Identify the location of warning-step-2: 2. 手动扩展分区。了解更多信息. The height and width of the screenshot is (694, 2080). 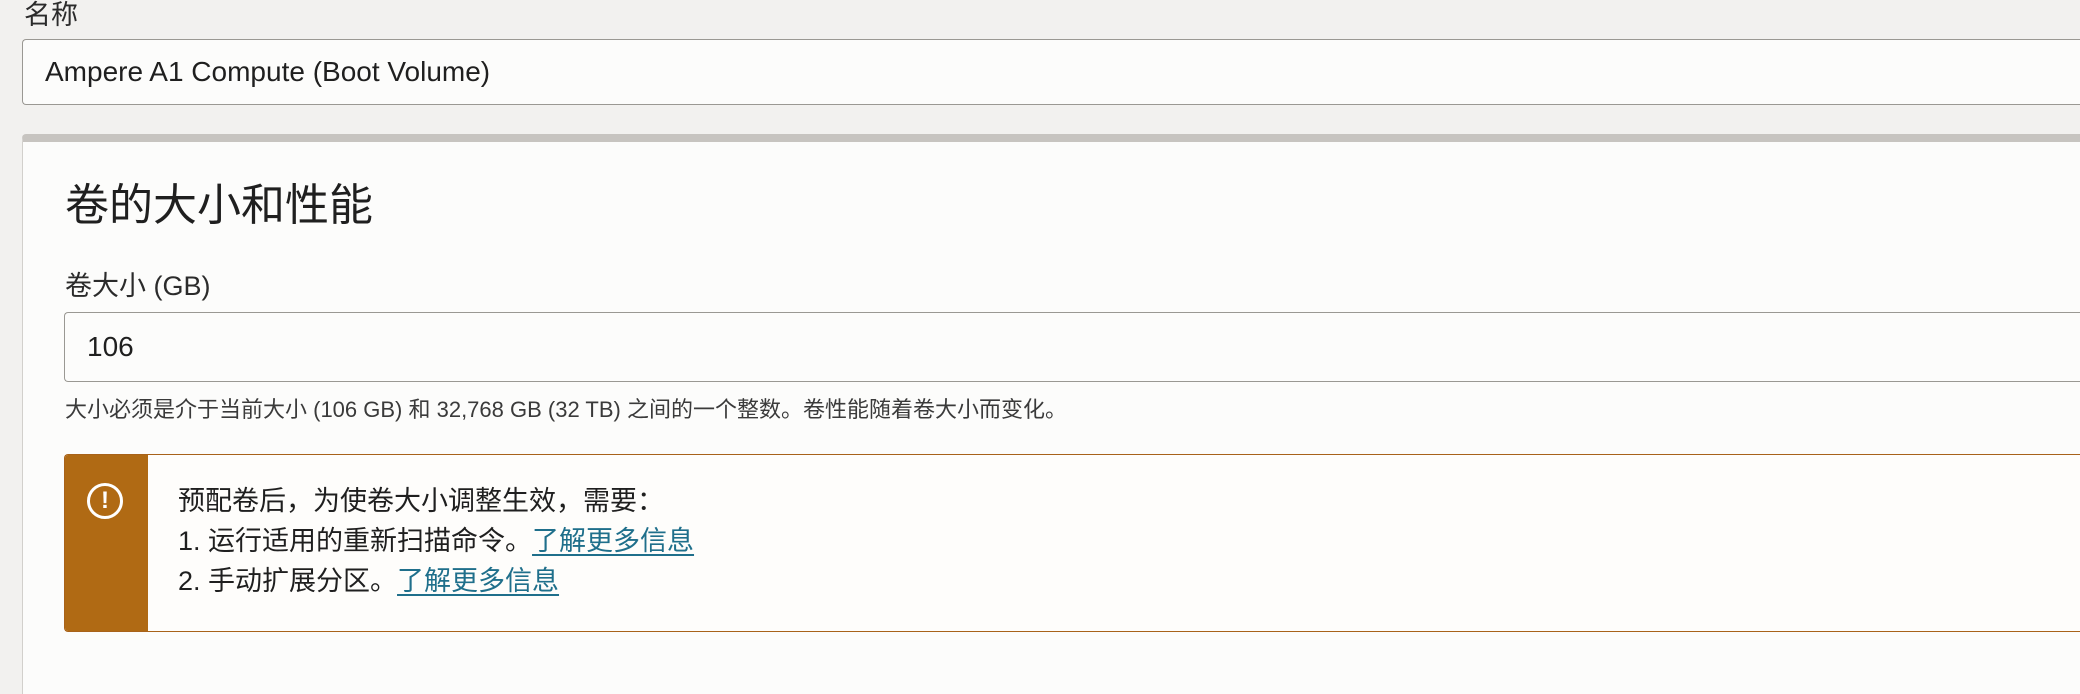
(436, 581).